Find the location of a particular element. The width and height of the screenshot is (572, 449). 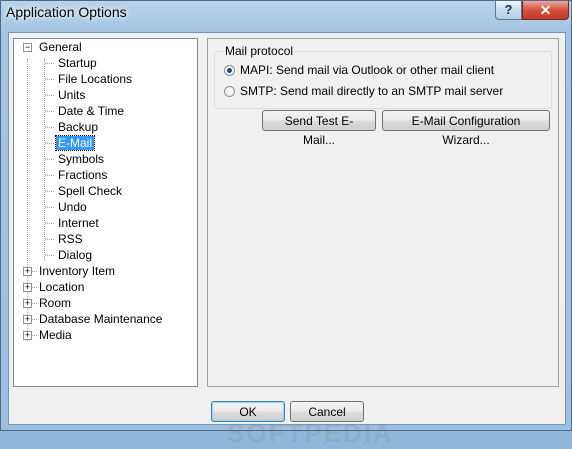

tree-item-label: Internet is located at coordinates (78, 223).